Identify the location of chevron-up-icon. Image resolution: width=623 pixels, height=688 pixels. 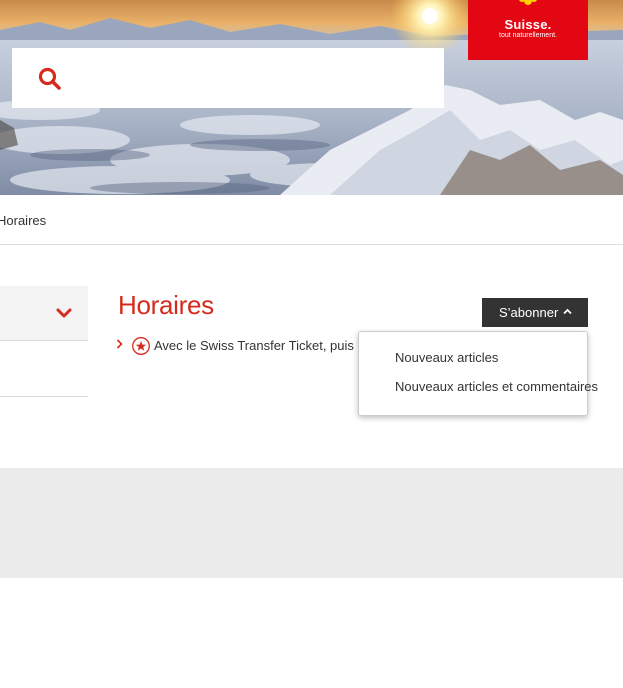
(567, 311).